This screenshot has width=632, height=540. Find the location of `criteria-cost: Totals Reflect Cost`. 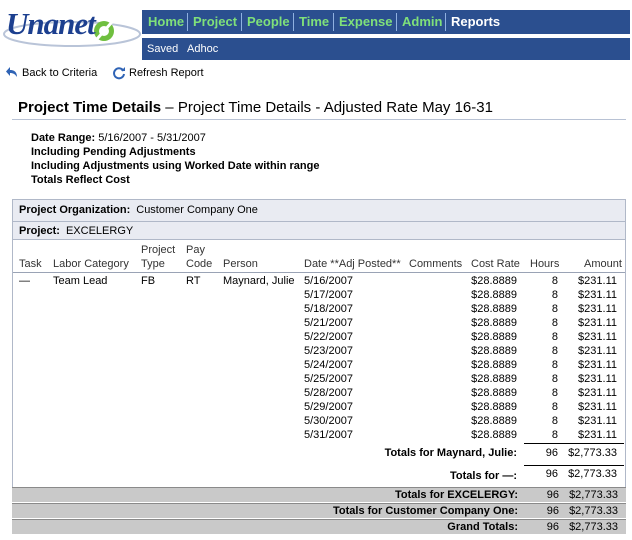

criteria-cost: Totals Reflect Cost is located at coordinates (80, 180).